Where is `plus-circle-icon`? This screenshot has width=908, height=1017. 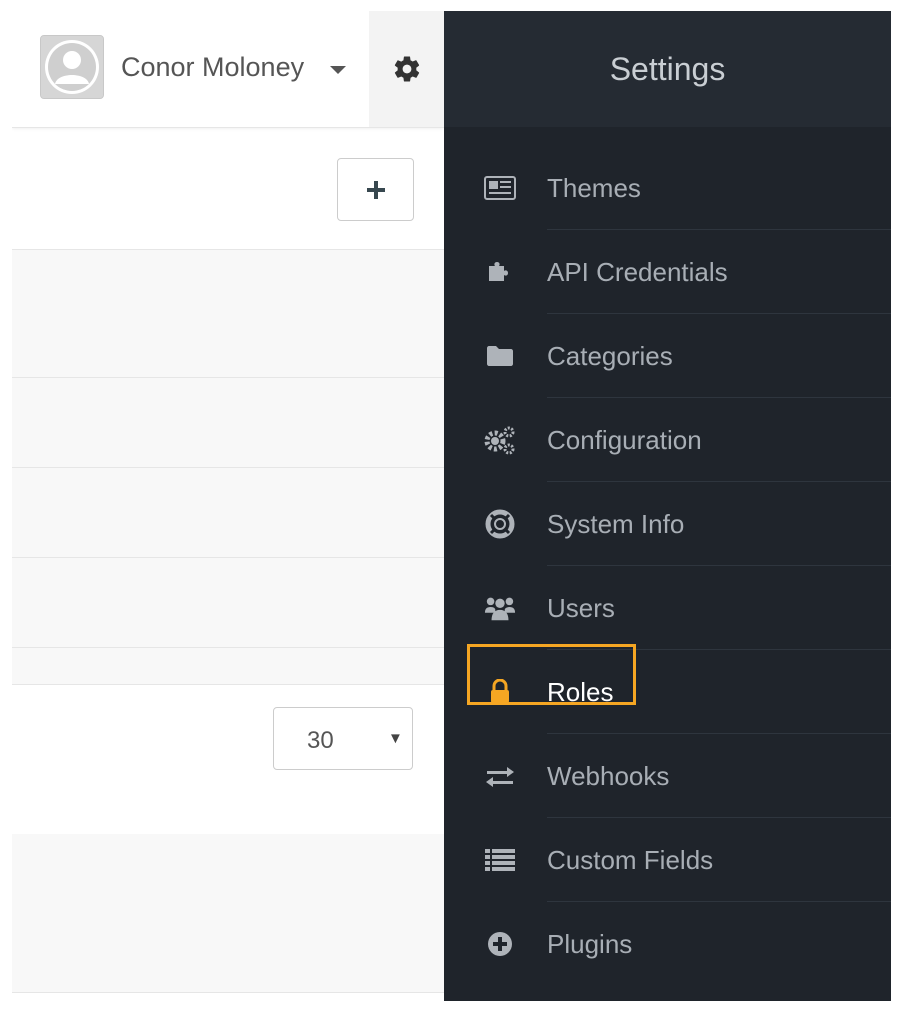 plus-circle-icon is located at coordinates (500, 944).